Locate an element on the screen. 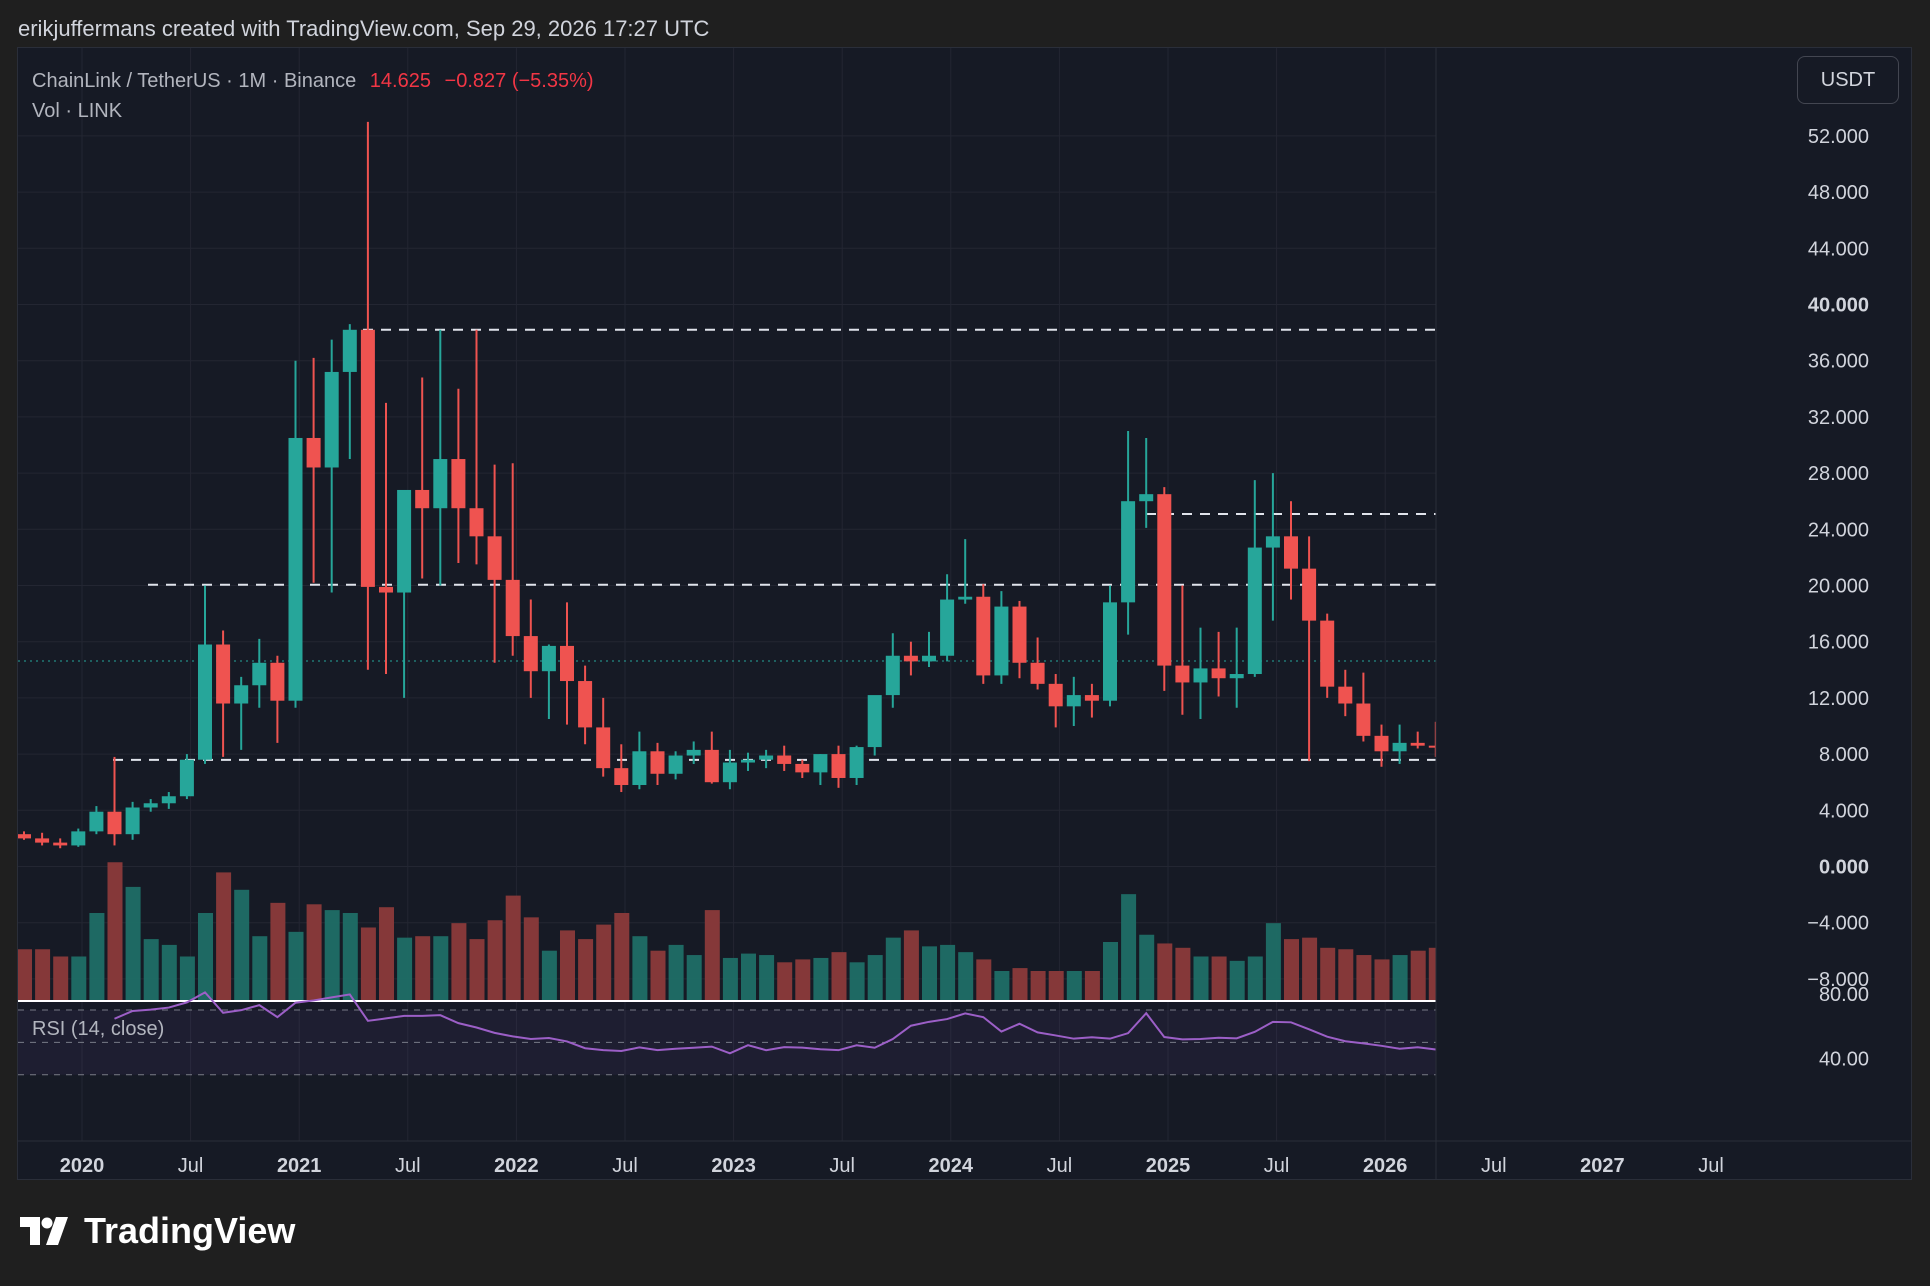 This screenshot has width=1930, height=1286. price-tick-label: 36.000 is located at coordinates (1838, 362).